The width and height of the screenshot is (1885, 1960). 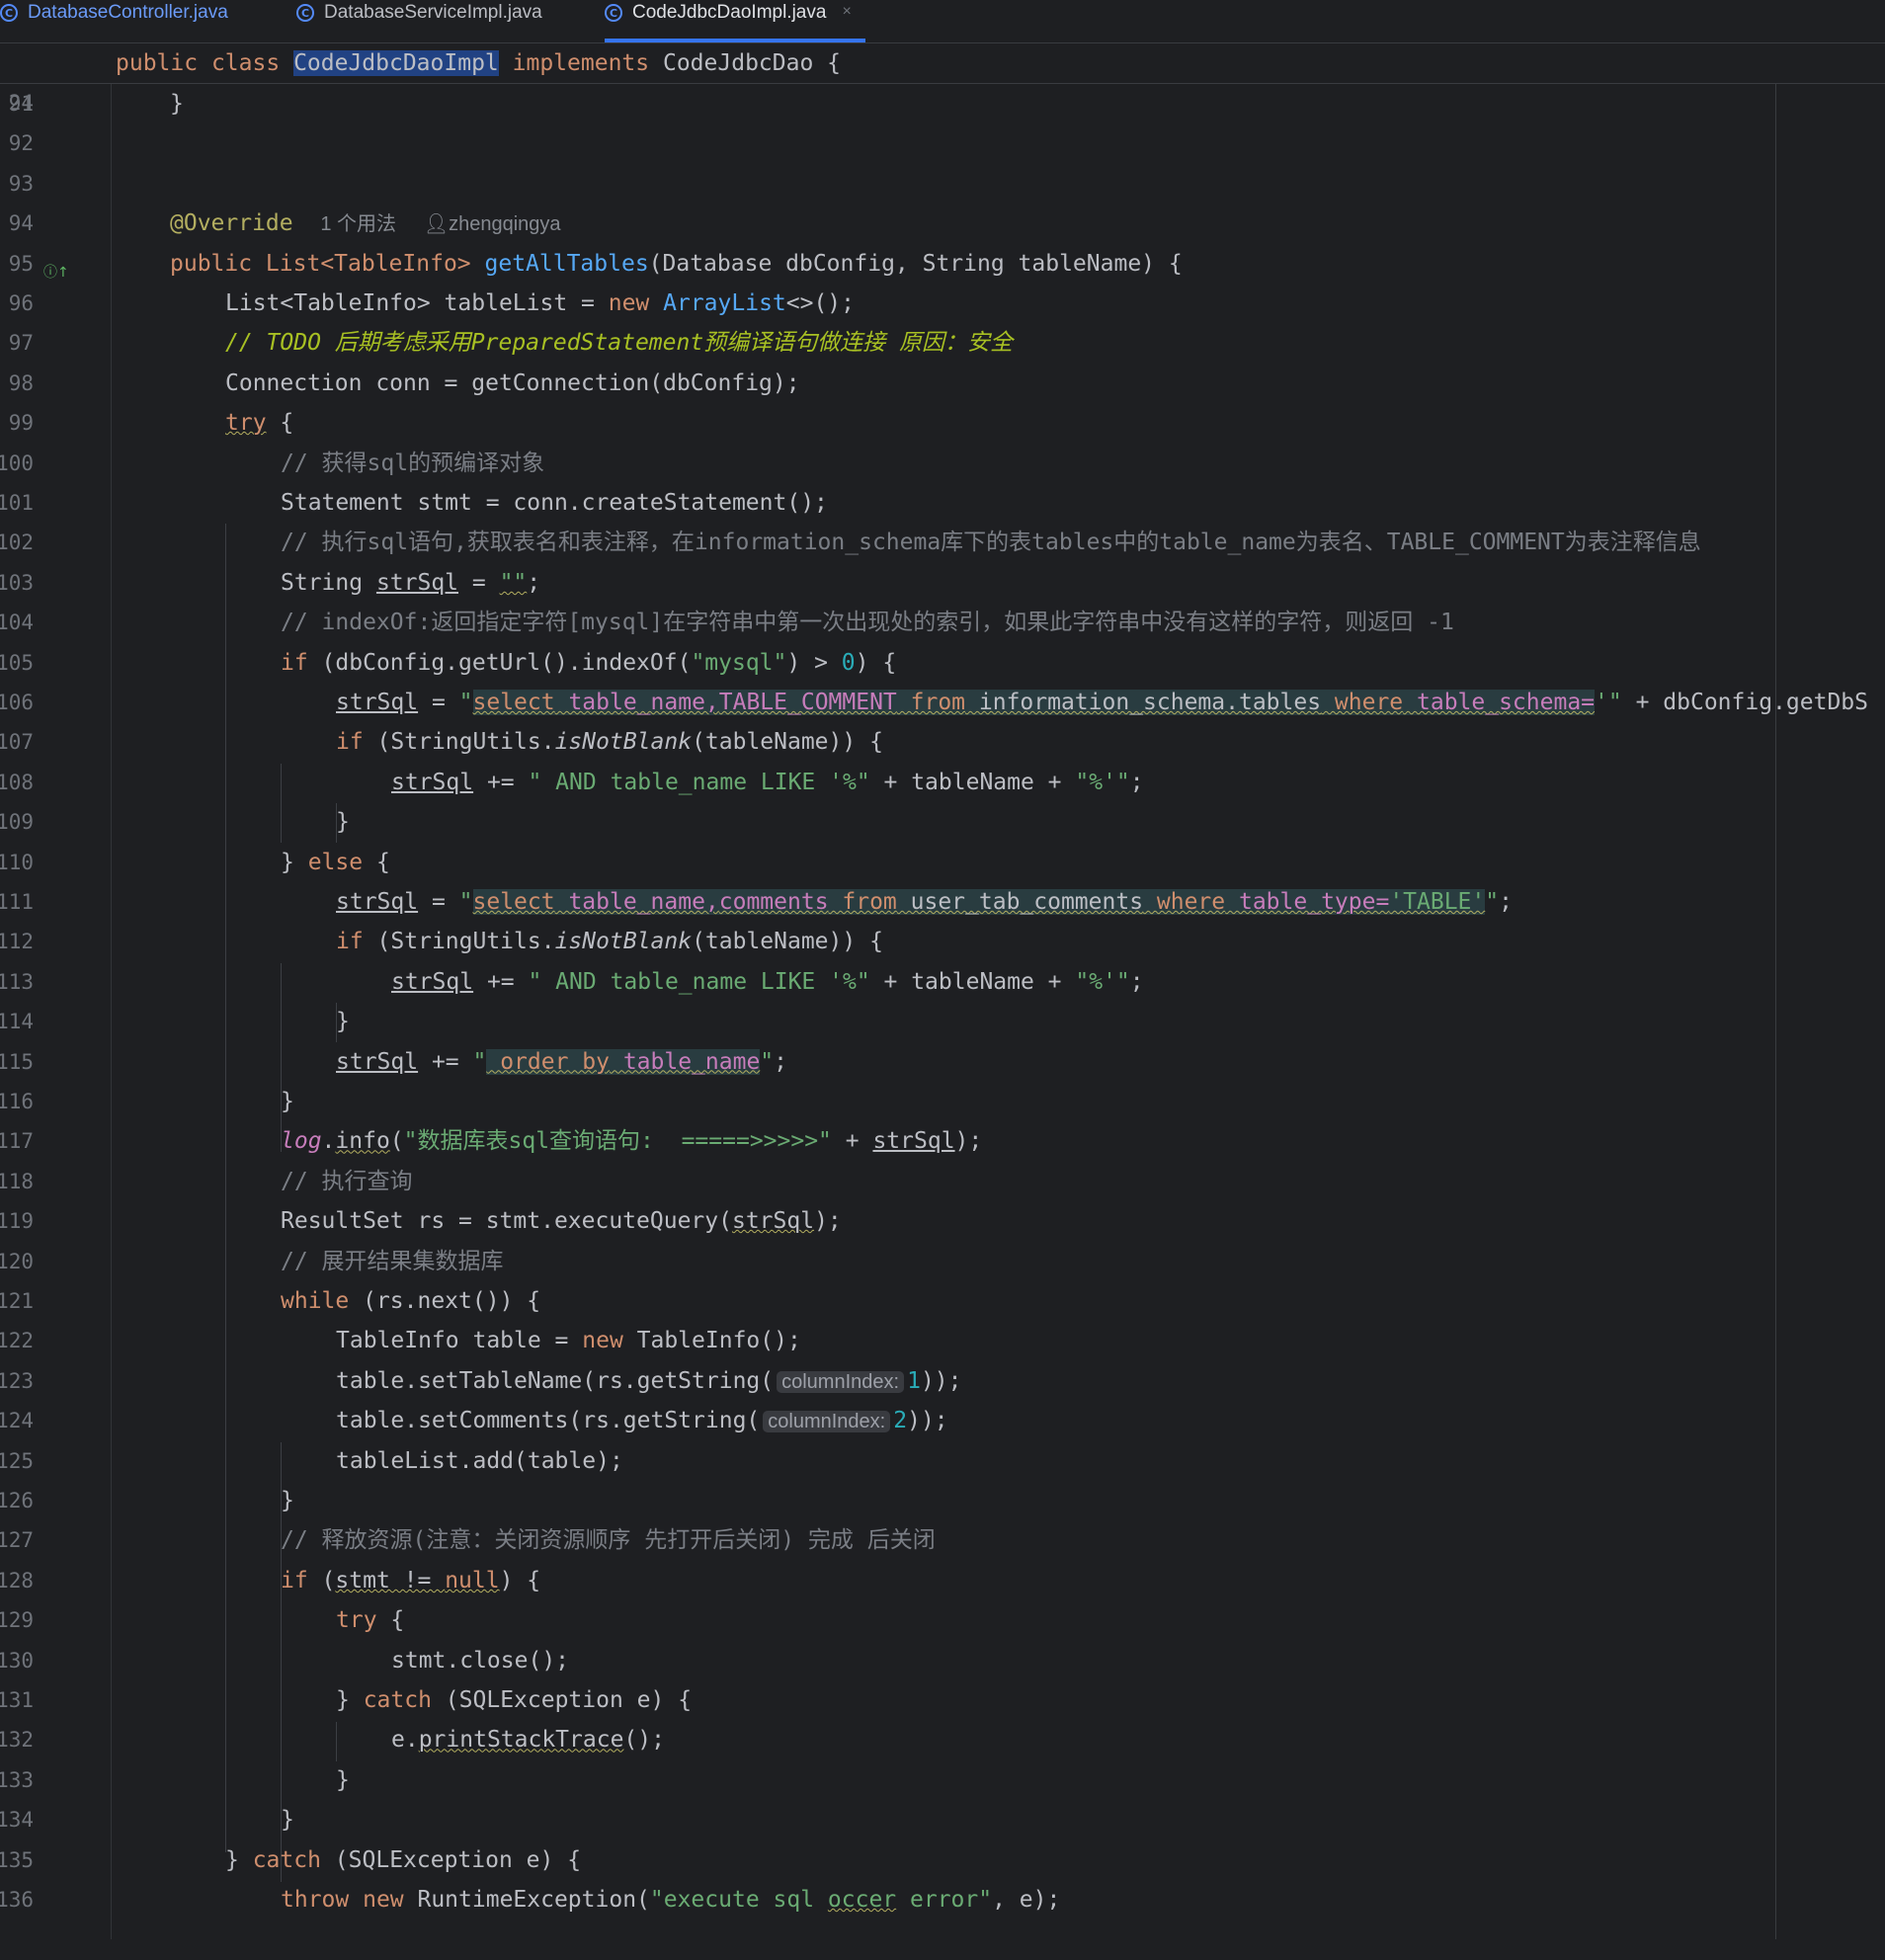 What do you see at coordinates (504, 224) in the screenshot?
I see `author-hint: zhengqingya` at bounding box center [504, 224].